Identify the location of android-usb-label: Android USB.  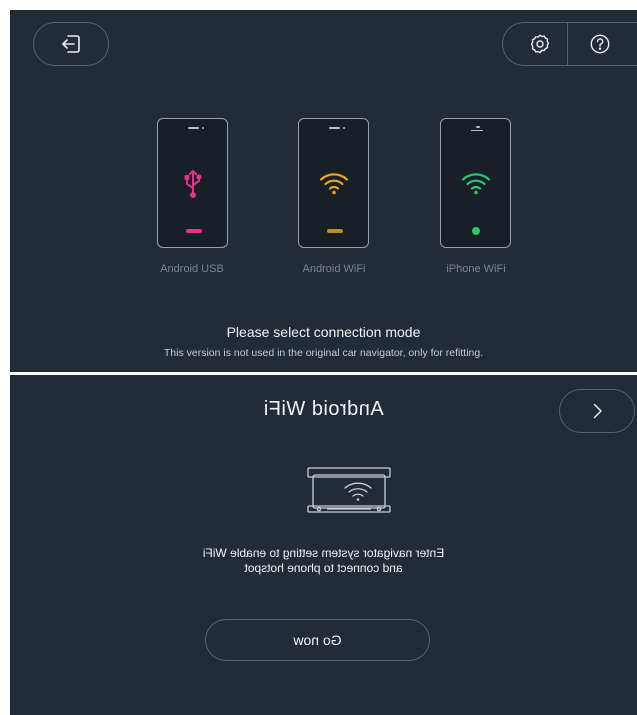
(192, 269).